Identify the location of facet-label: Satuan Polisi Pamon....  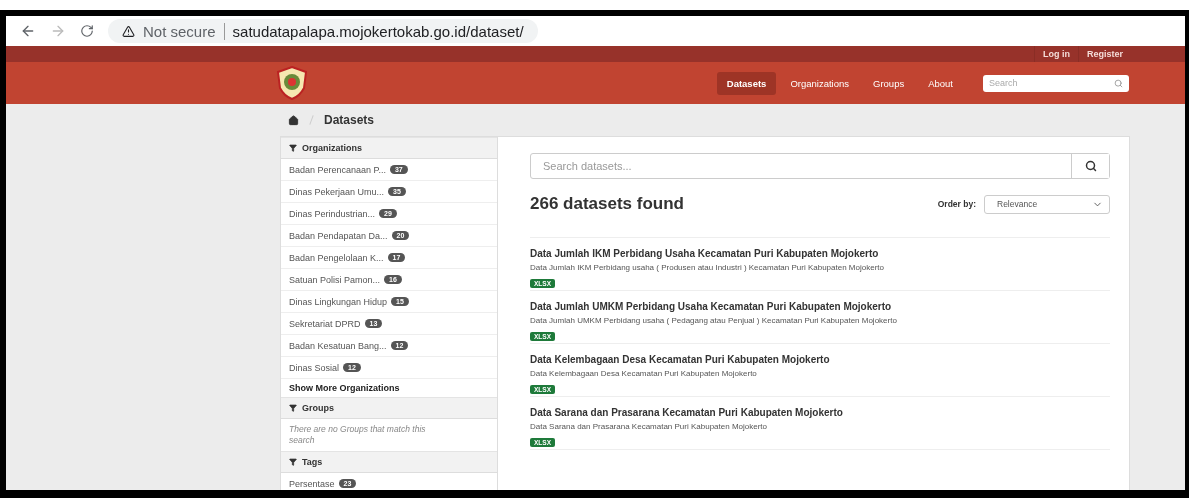
(335, 279).